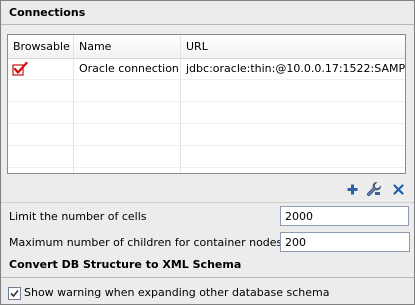 The height and width of the screenshot is (305, 415). I want to click on show-warning-checkbox, so click(14, 293).